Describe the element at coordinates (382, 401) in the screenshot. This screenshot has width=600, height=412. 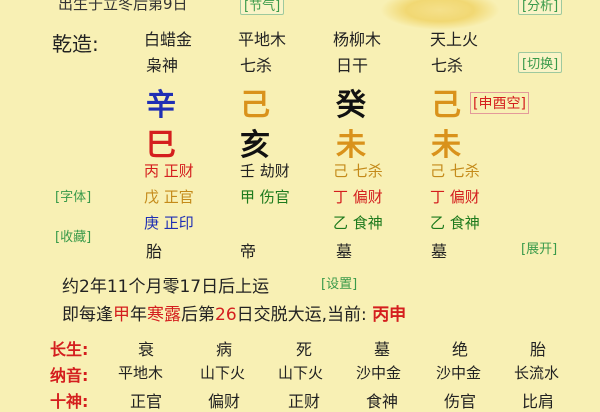
I see `dayun-shishen: 食神` at that location.